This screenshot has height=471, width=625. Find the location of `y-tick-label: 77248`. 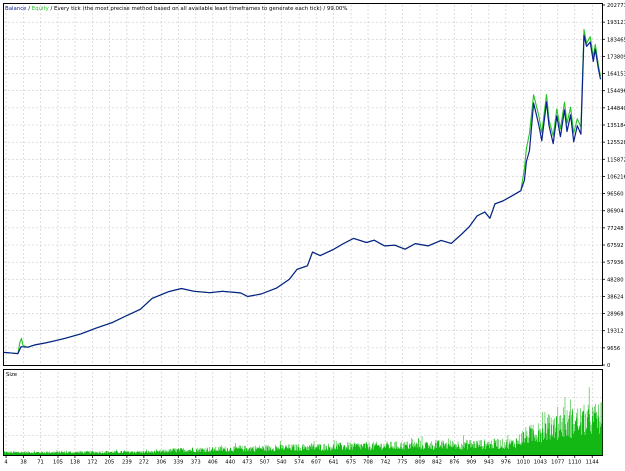

y-tick-label: 77248 is located at coordinates (615, 229).